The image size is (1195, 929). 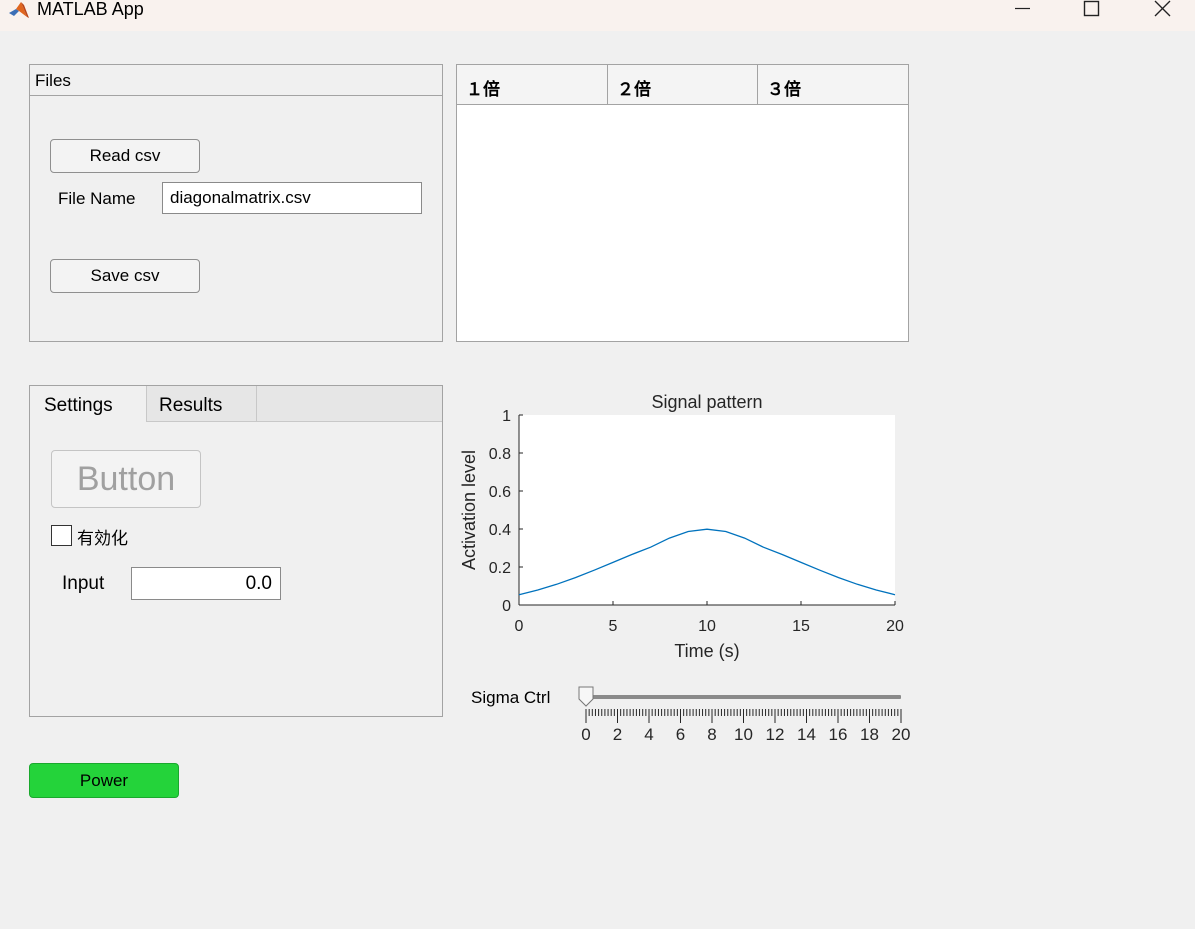 I want to click on sigma-slider: 0 2 4 6 8 10 12 14 16 18 20, so click(x=747, y=715).